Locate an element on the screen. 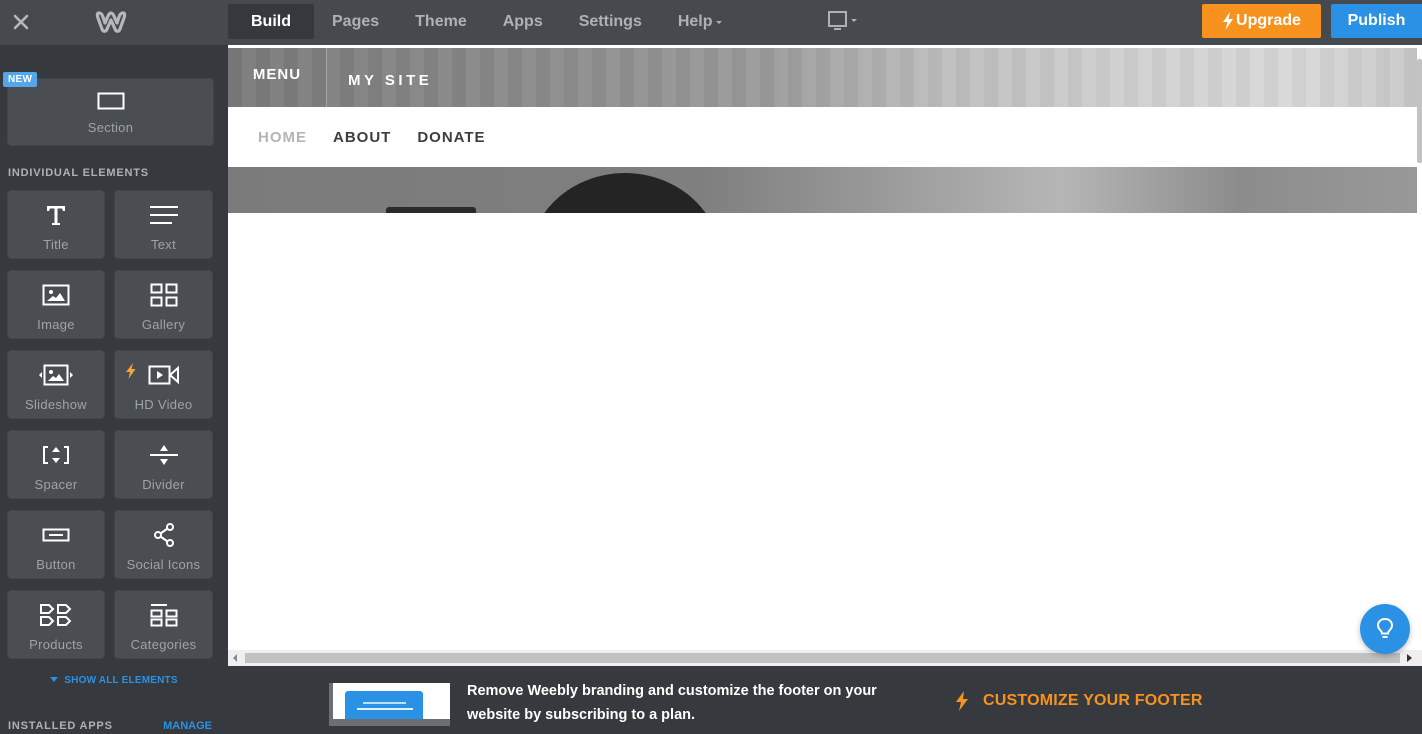 The width and height of the screenshot is (1422, 734). close-icon is located at coordinates (21, 22).